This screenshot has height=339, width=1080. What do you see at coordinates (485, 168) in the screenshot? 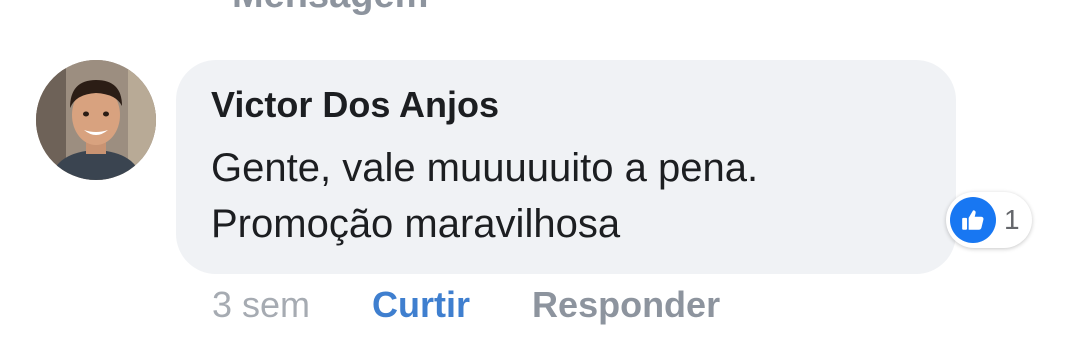
I see `comment-text-line: Gente, vale muuuuuito a pena.` at bounding box center [485, 168].